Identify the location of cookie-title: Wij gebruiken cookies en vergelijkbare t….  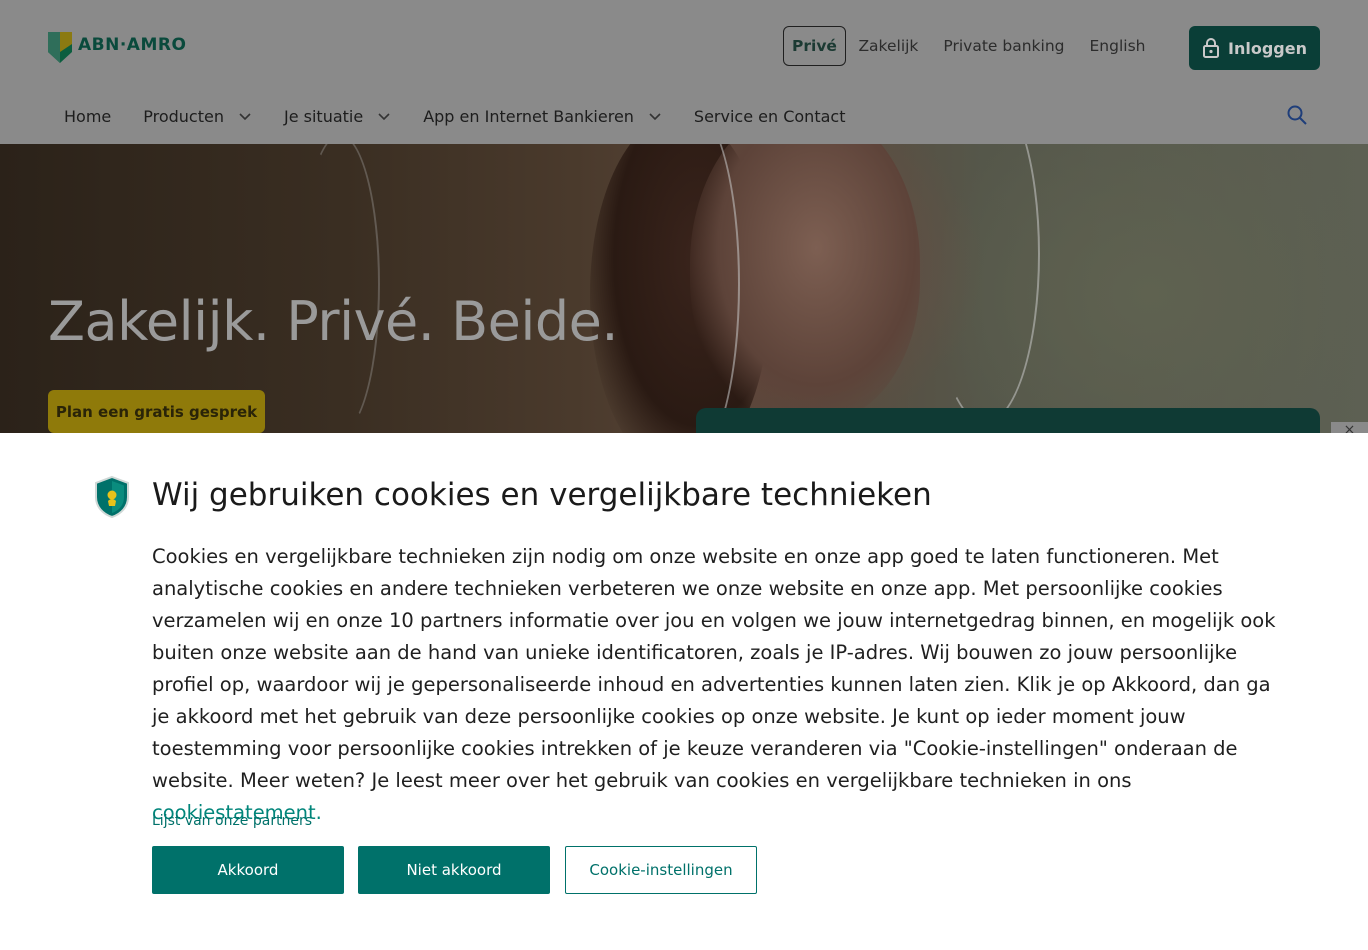
(542, 495).